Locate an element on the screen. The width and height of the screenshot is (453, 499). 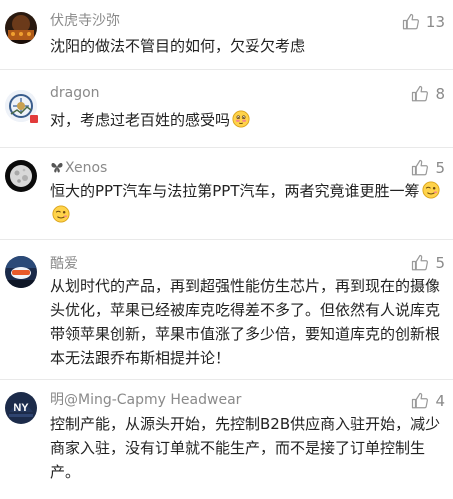
comment-text-content: 恒大的PPT汽车与法拉第PPT汽车，两者究竟谁更胜一筹 is located at coordinates (235, 191).